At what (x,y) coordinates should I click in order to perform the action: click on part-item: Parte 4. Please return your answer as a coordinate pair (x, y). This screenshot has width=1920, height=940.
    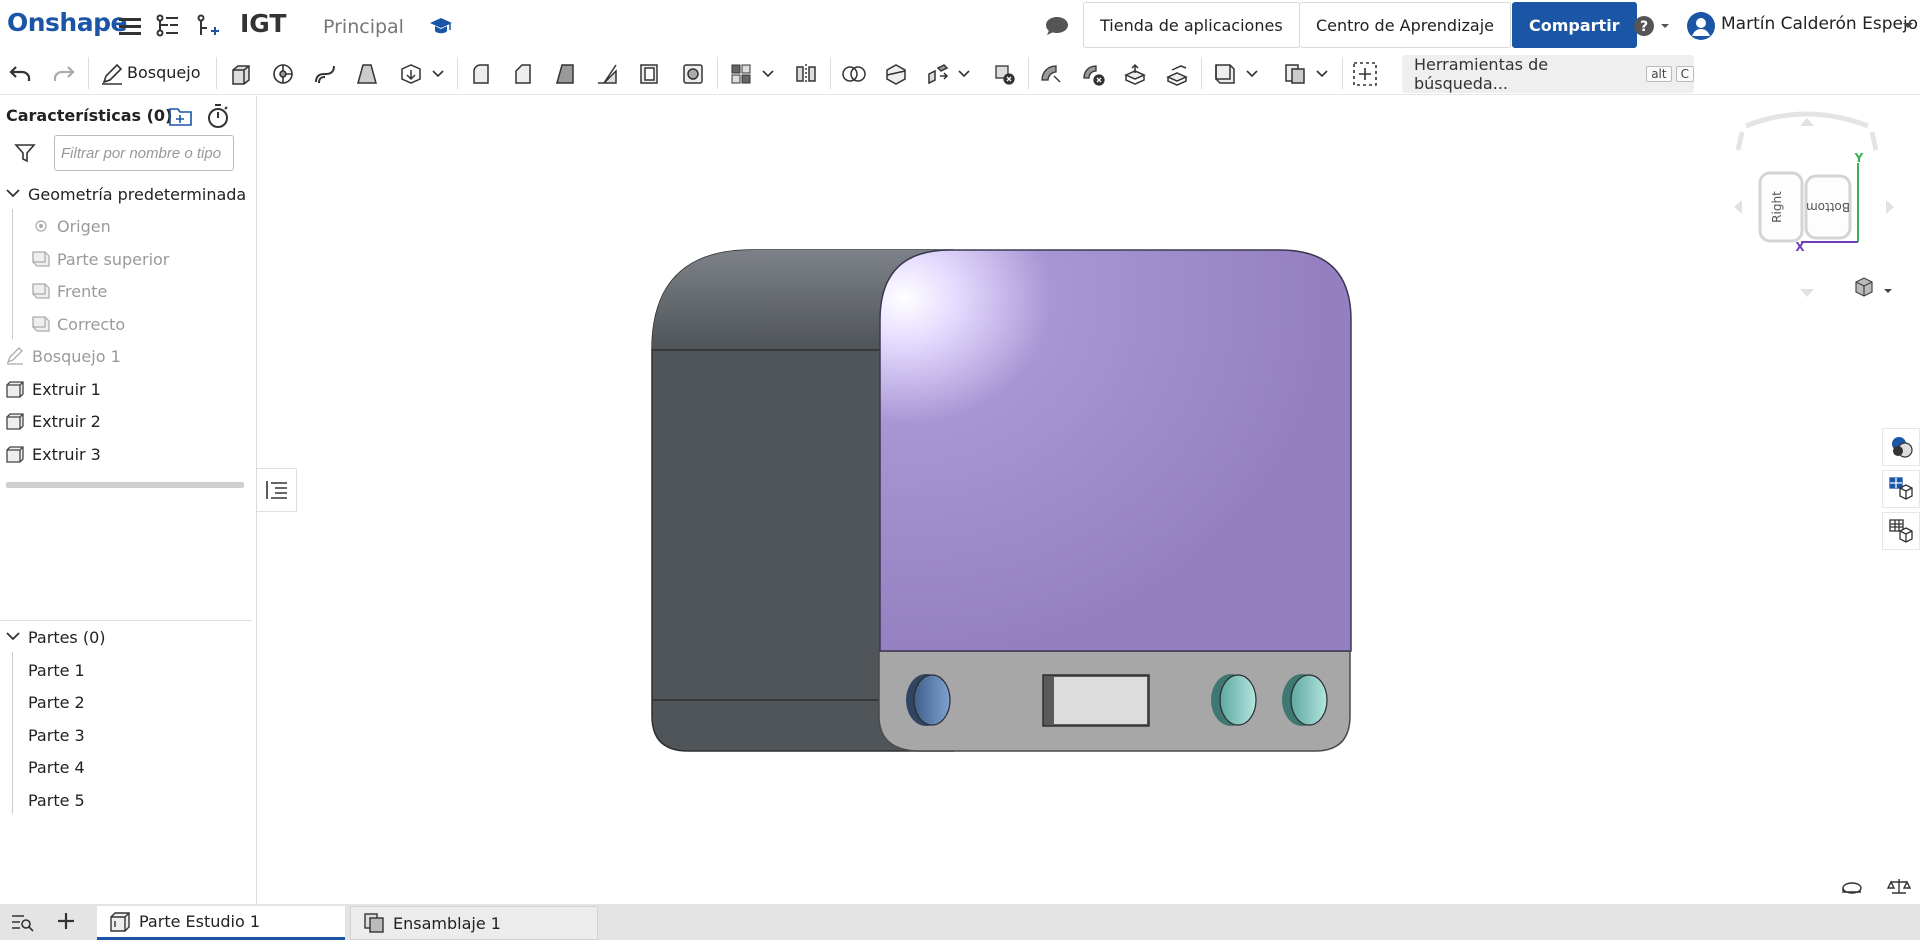
    Looking at the image, I should click on (128, 767).